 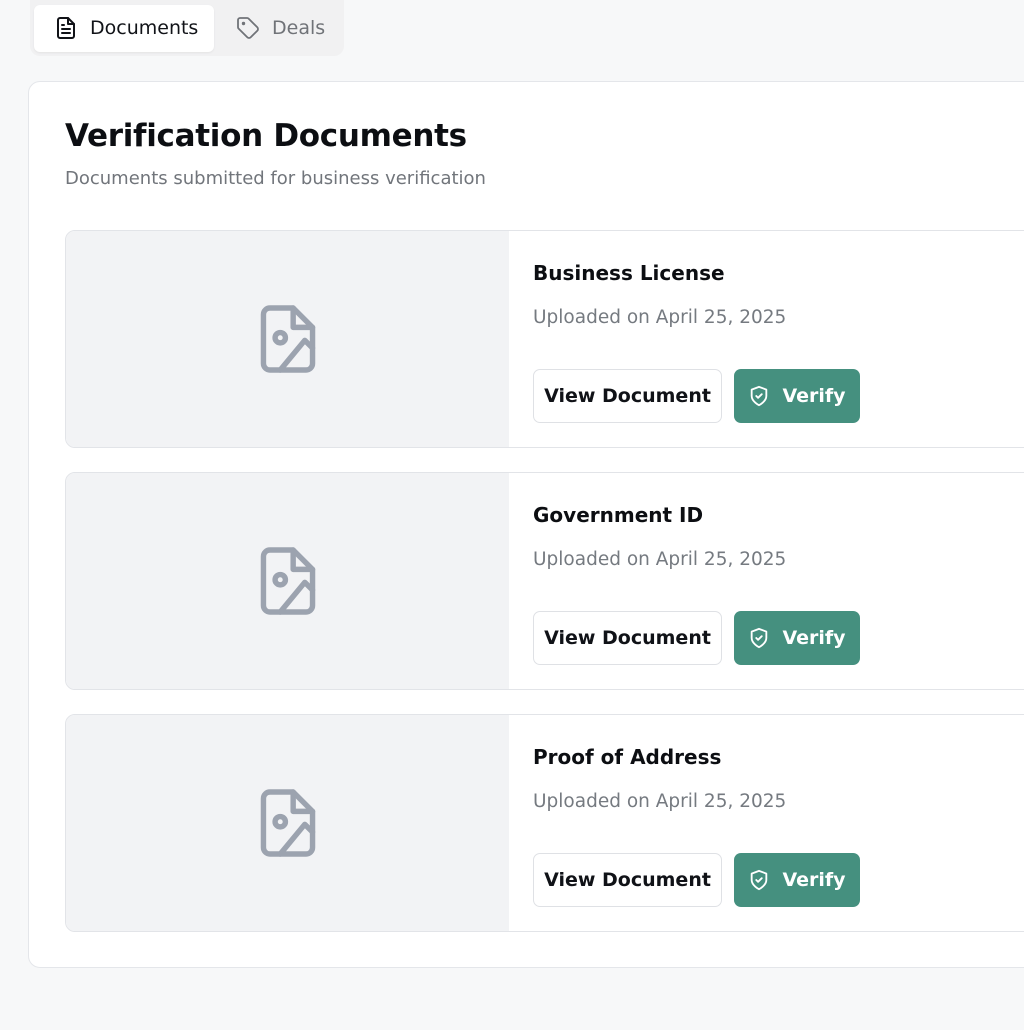 I want to click on document-name: Proof of Address, so click(x=627, y=757).